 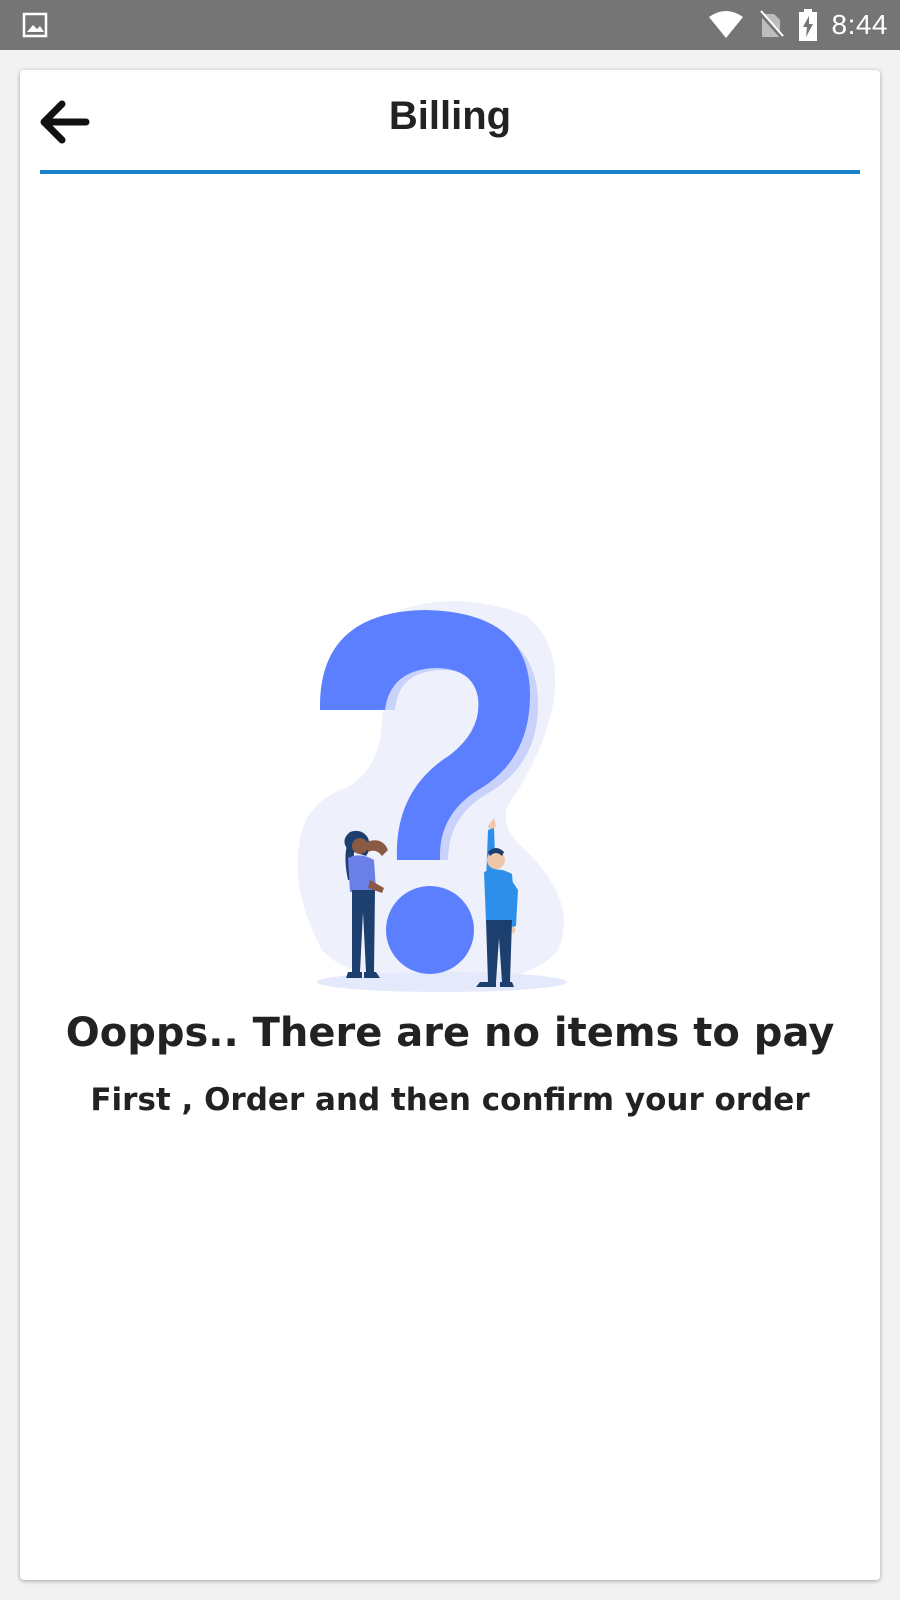 What do you see at coordinates (859, 24) in the screenshot?
I see `clock: 8:44` at bounding box center [859, 24].